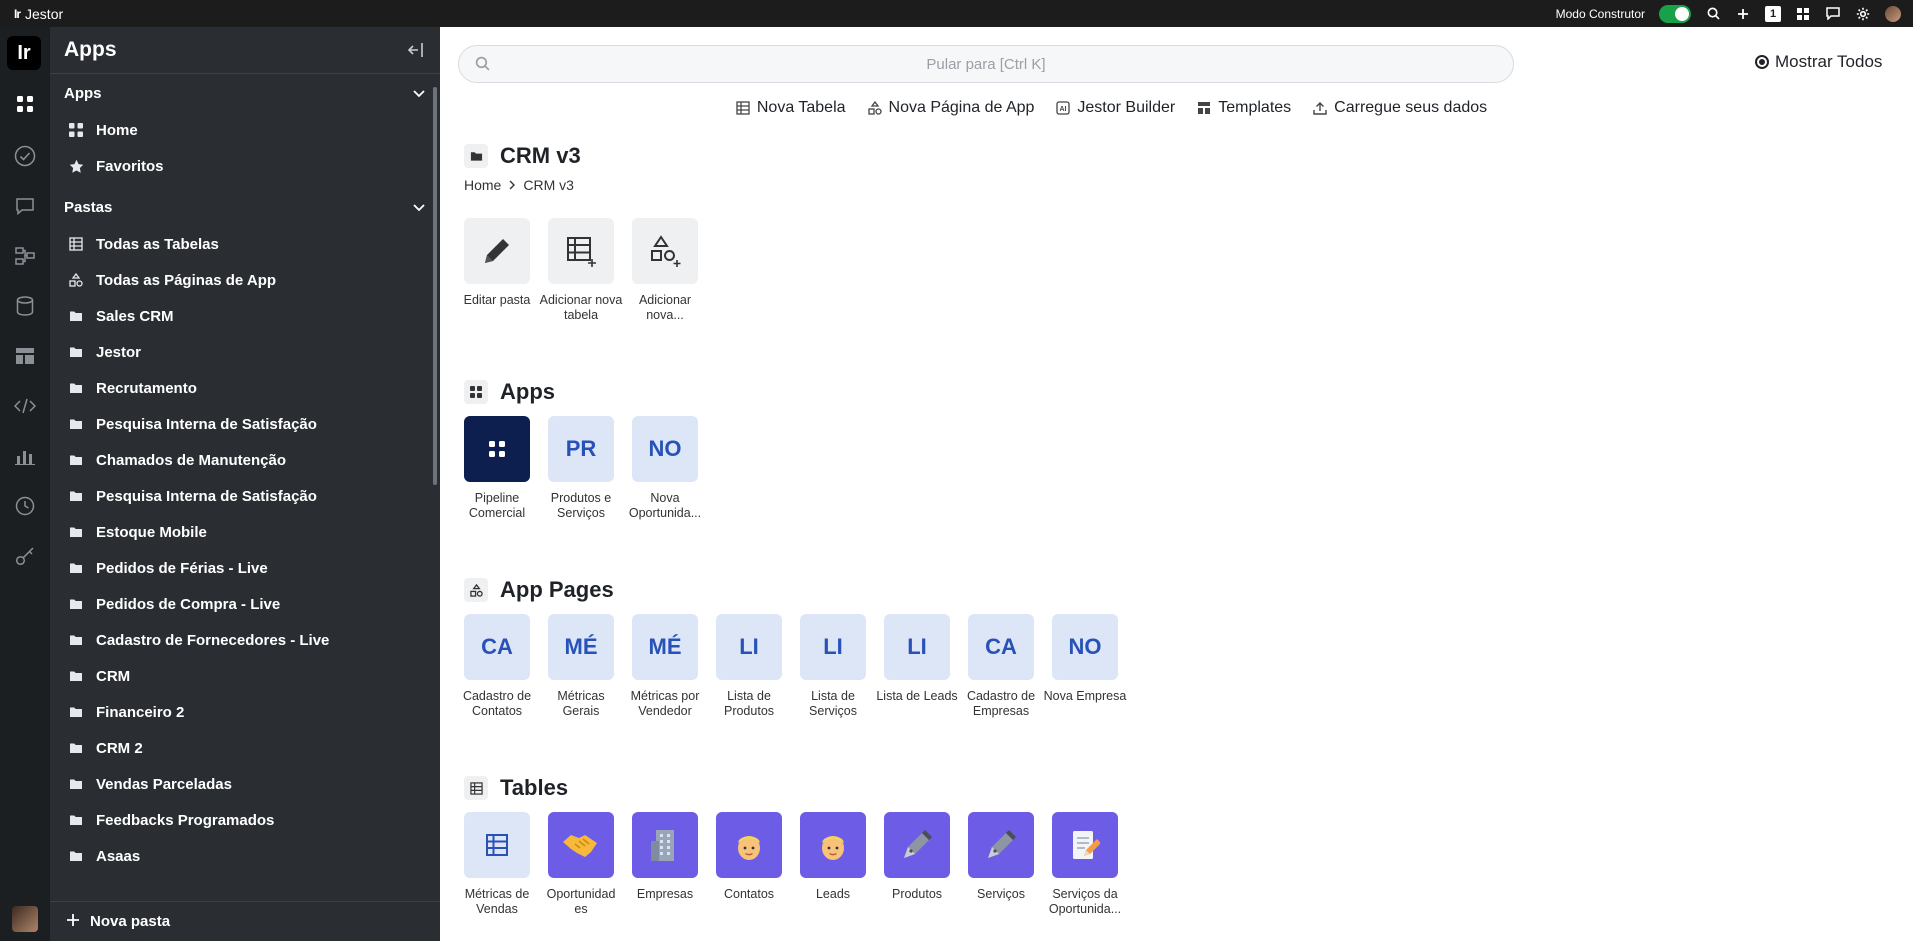 The image size is (1913, 941). Describe the element at coordinates (31, 14) in the screenshot. I see `brand: Ir Jestor` at that location.